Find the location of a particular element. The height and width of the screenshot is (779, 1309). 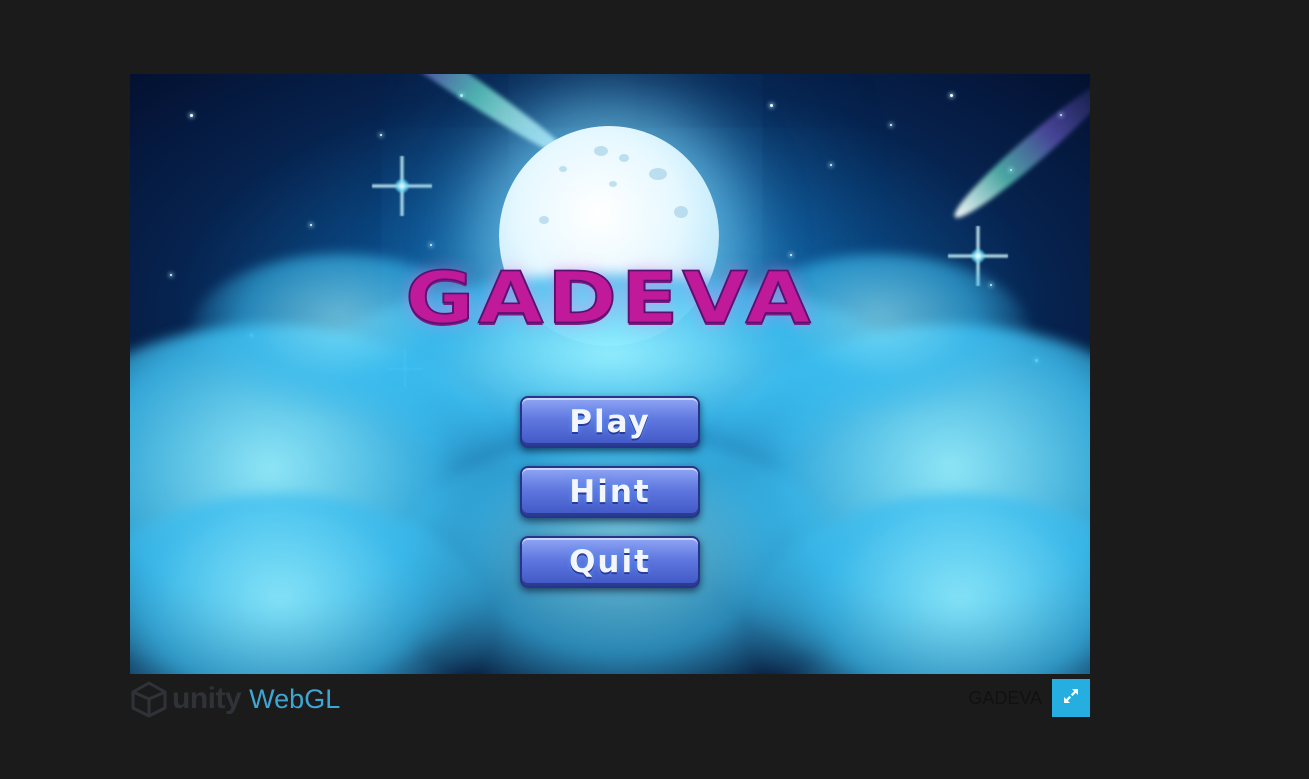

unity-webgl-logo: unity WebGL is located at coordinates (235, 699).